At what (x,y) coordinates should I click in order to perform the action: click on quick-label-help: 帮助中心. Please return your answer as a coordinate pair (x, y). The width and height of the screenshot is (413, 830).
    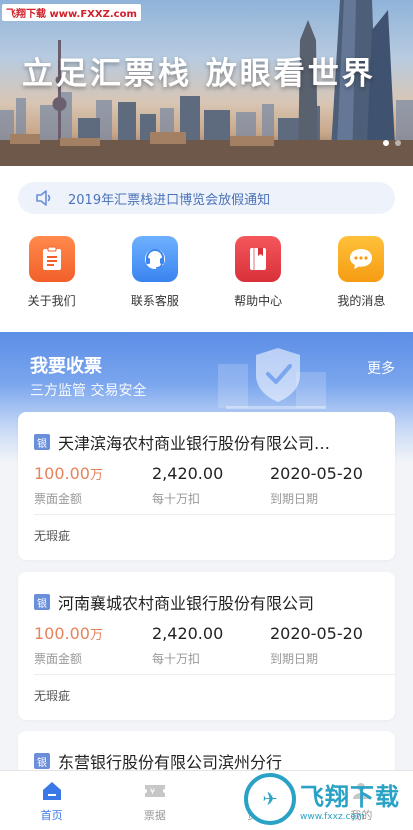
    Looking at the image, I should click on (258, 301).